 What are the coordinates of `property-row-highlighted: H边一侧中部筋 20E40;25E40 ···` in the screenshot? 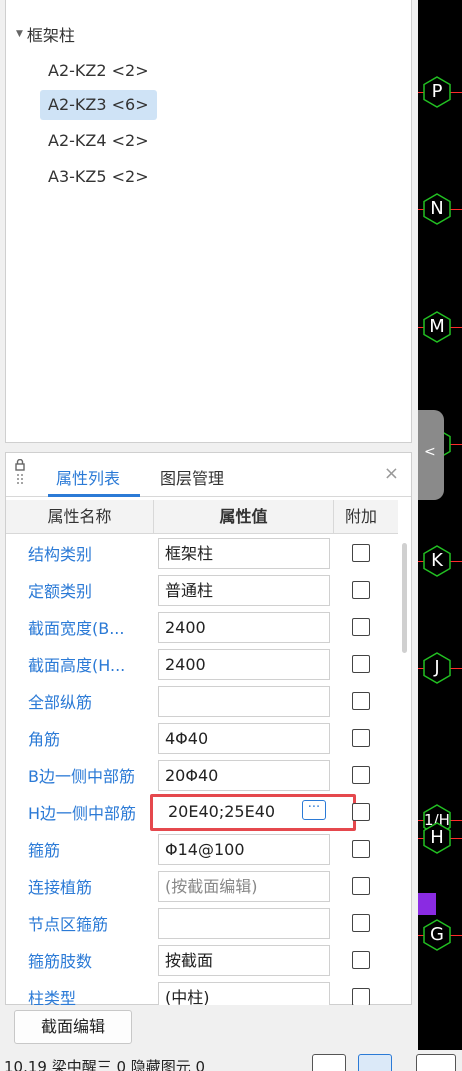 It's located at (202, 812).